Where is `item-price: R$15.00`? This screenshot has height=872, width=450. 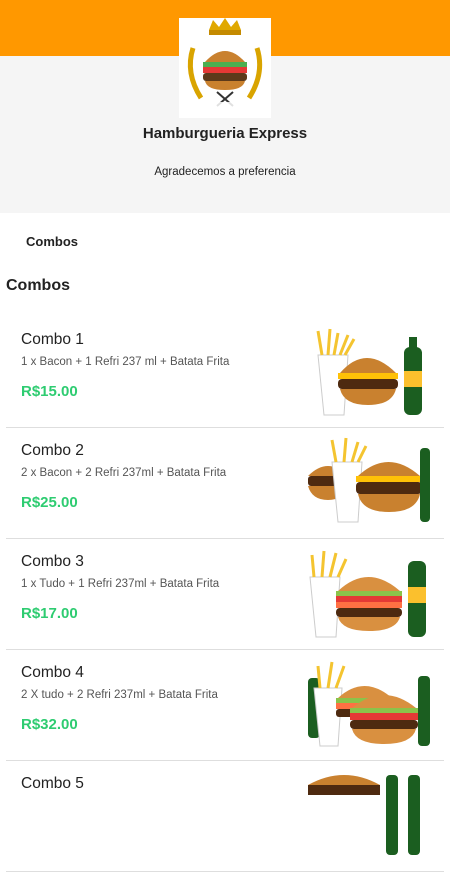 item-price: R$15.00 is located at coordinates (49, 391).